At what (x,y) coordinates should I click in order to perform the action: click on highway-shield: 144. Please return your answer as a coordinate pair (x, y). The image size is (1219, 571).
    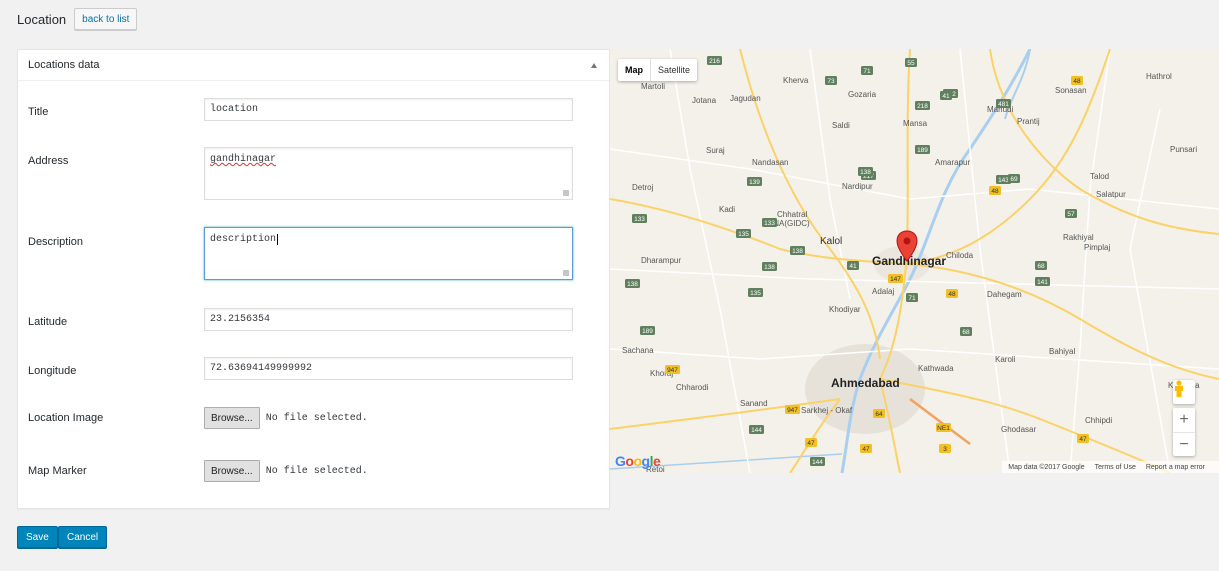
    Looking at the image, I should click on (817, 461).